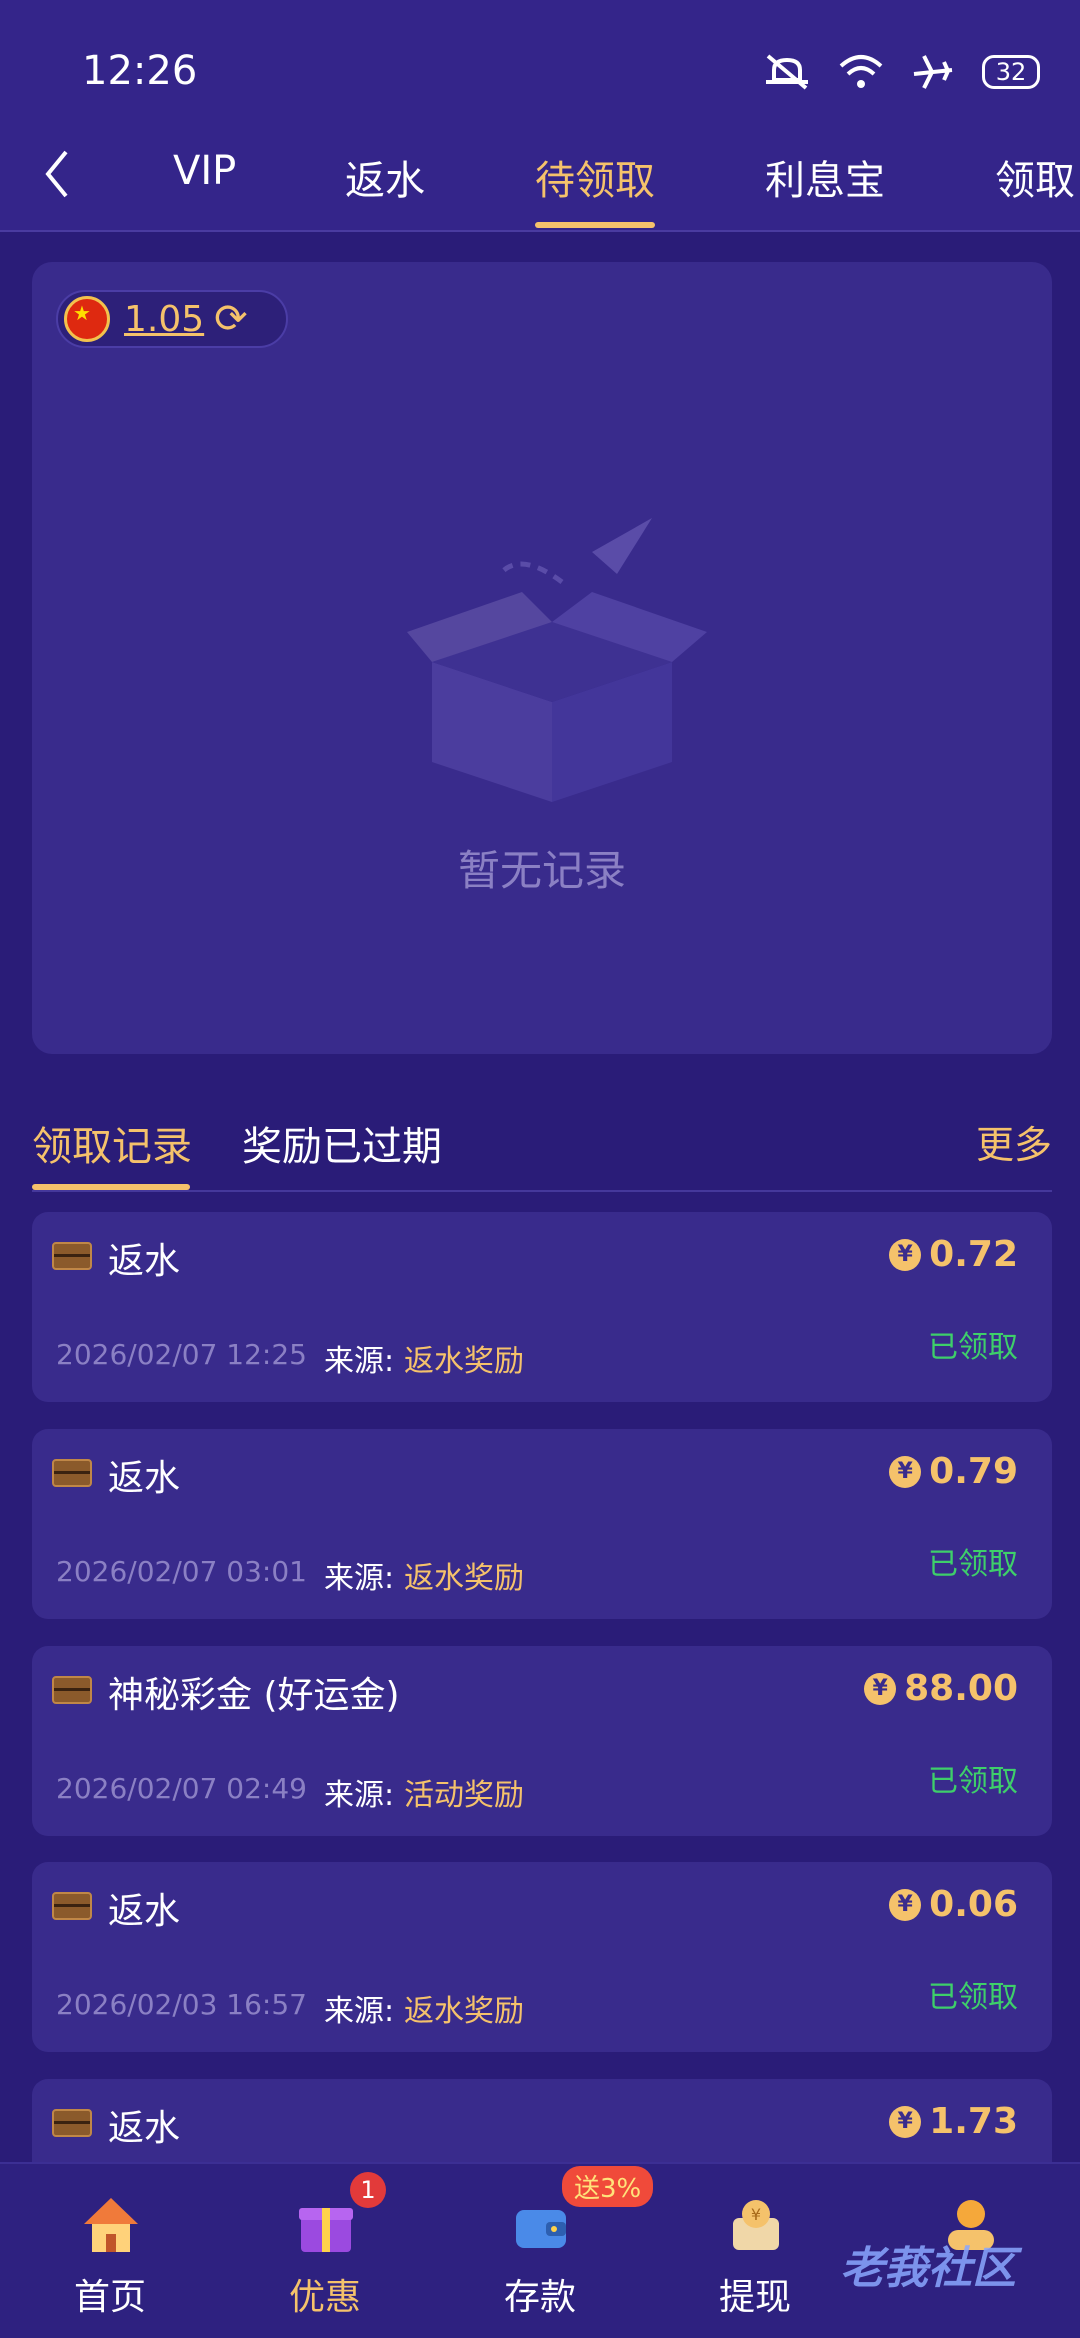 The image size is (1080, 2338). I want to click on status-bar: 12:26 32, so click(540, 65).